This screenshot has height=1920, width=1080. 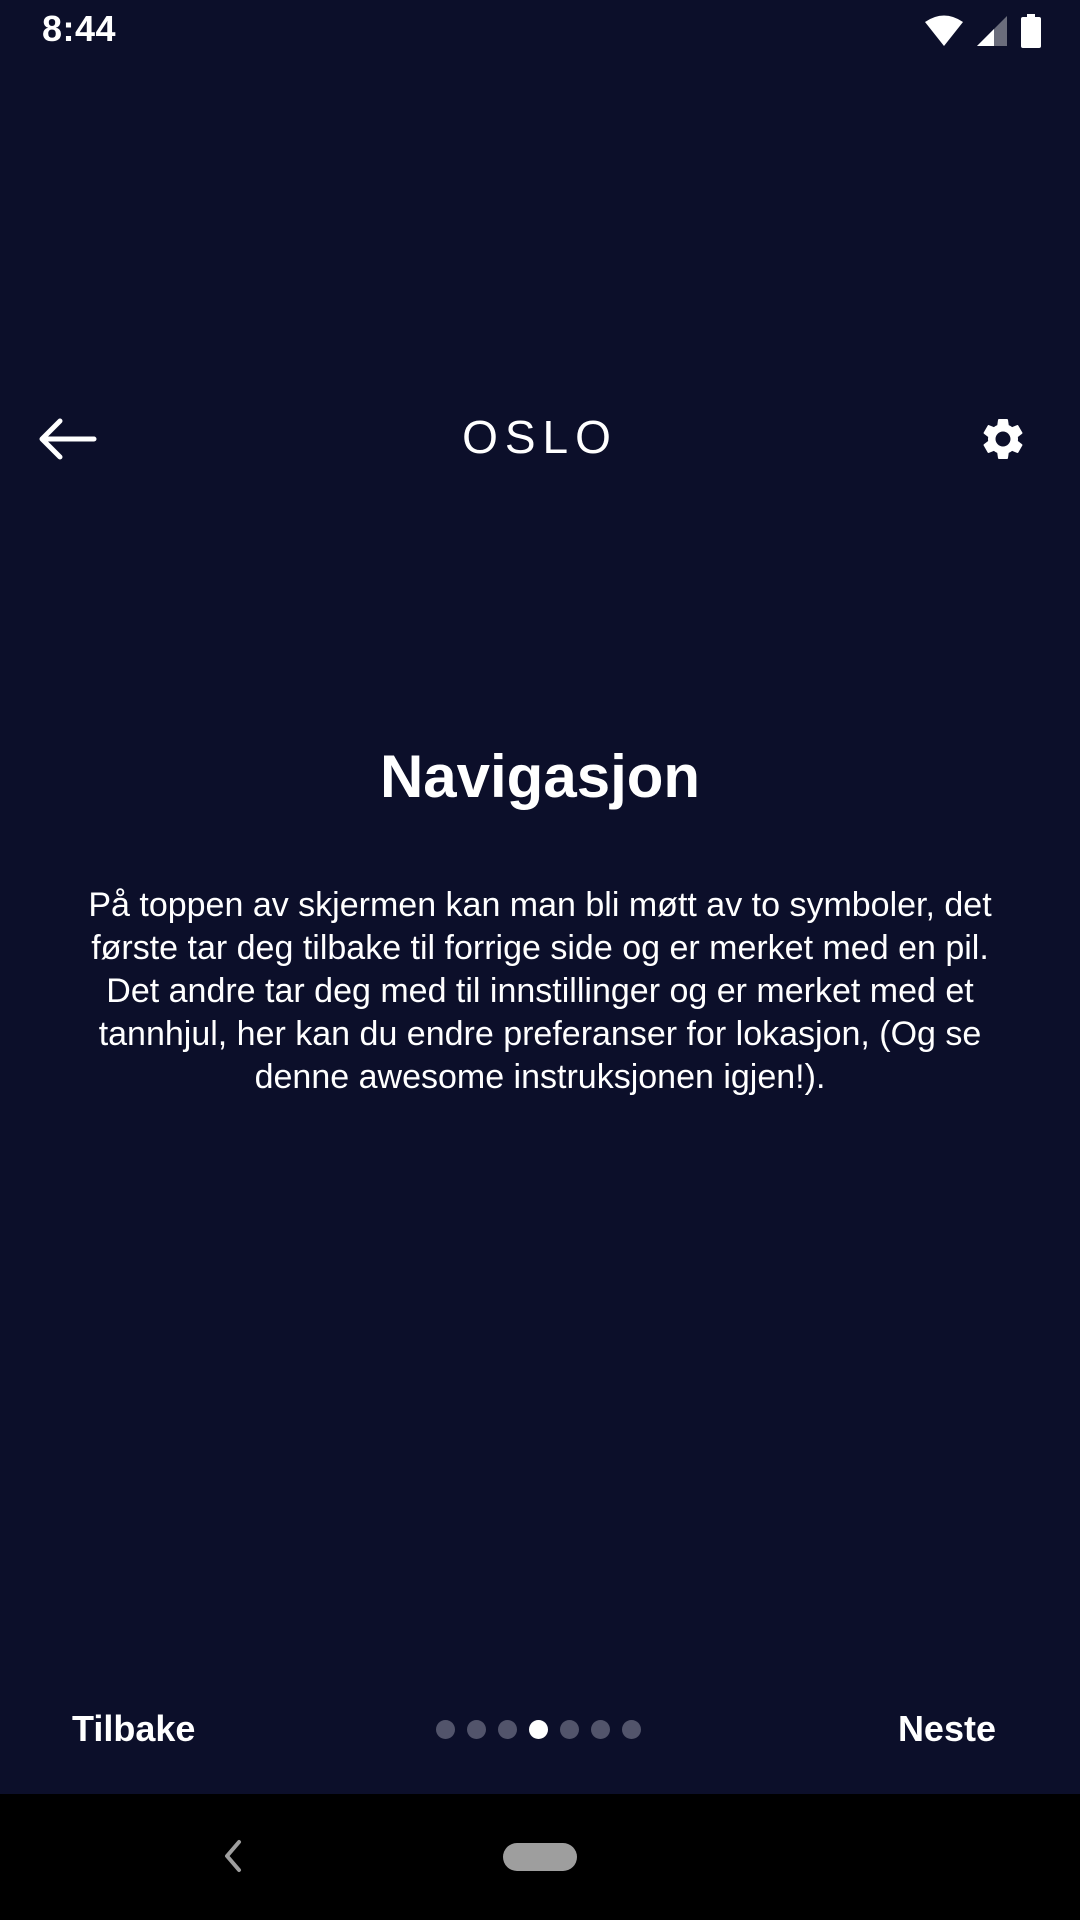 I want to click on status-icons, so click(x=983, y=31).